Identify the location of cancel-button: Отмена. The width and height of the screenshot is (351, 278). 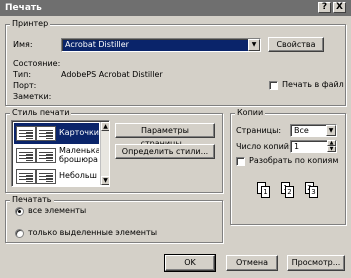
(252, 263).